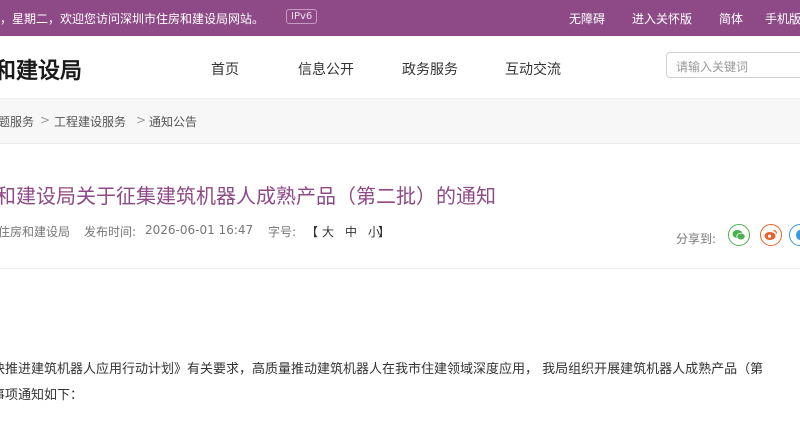 The height and width of the screenshot is (431, 800). I want to click on nav-government-services: 政务服务, so click(430, 69).